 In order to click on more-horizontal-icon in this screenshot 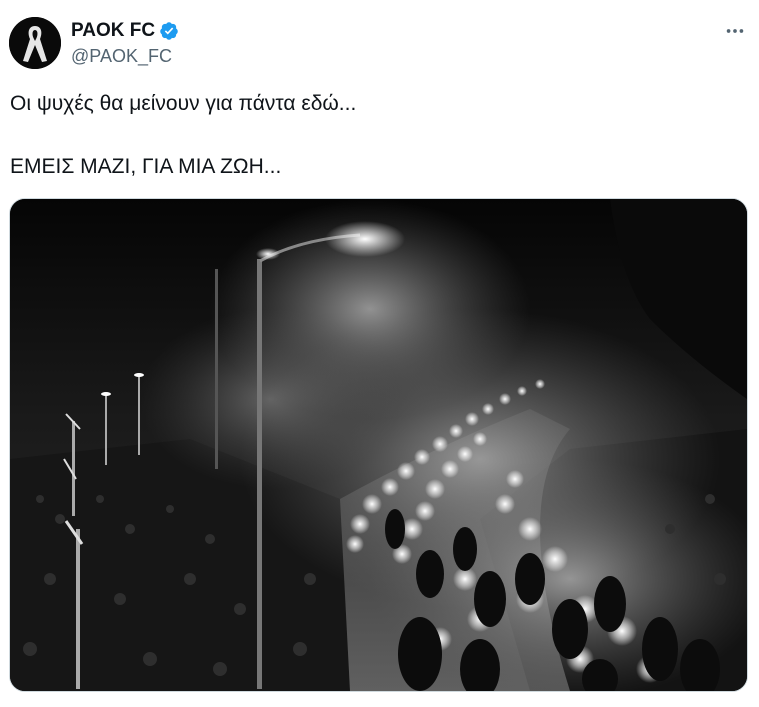, I will do `click(735, 31)`.